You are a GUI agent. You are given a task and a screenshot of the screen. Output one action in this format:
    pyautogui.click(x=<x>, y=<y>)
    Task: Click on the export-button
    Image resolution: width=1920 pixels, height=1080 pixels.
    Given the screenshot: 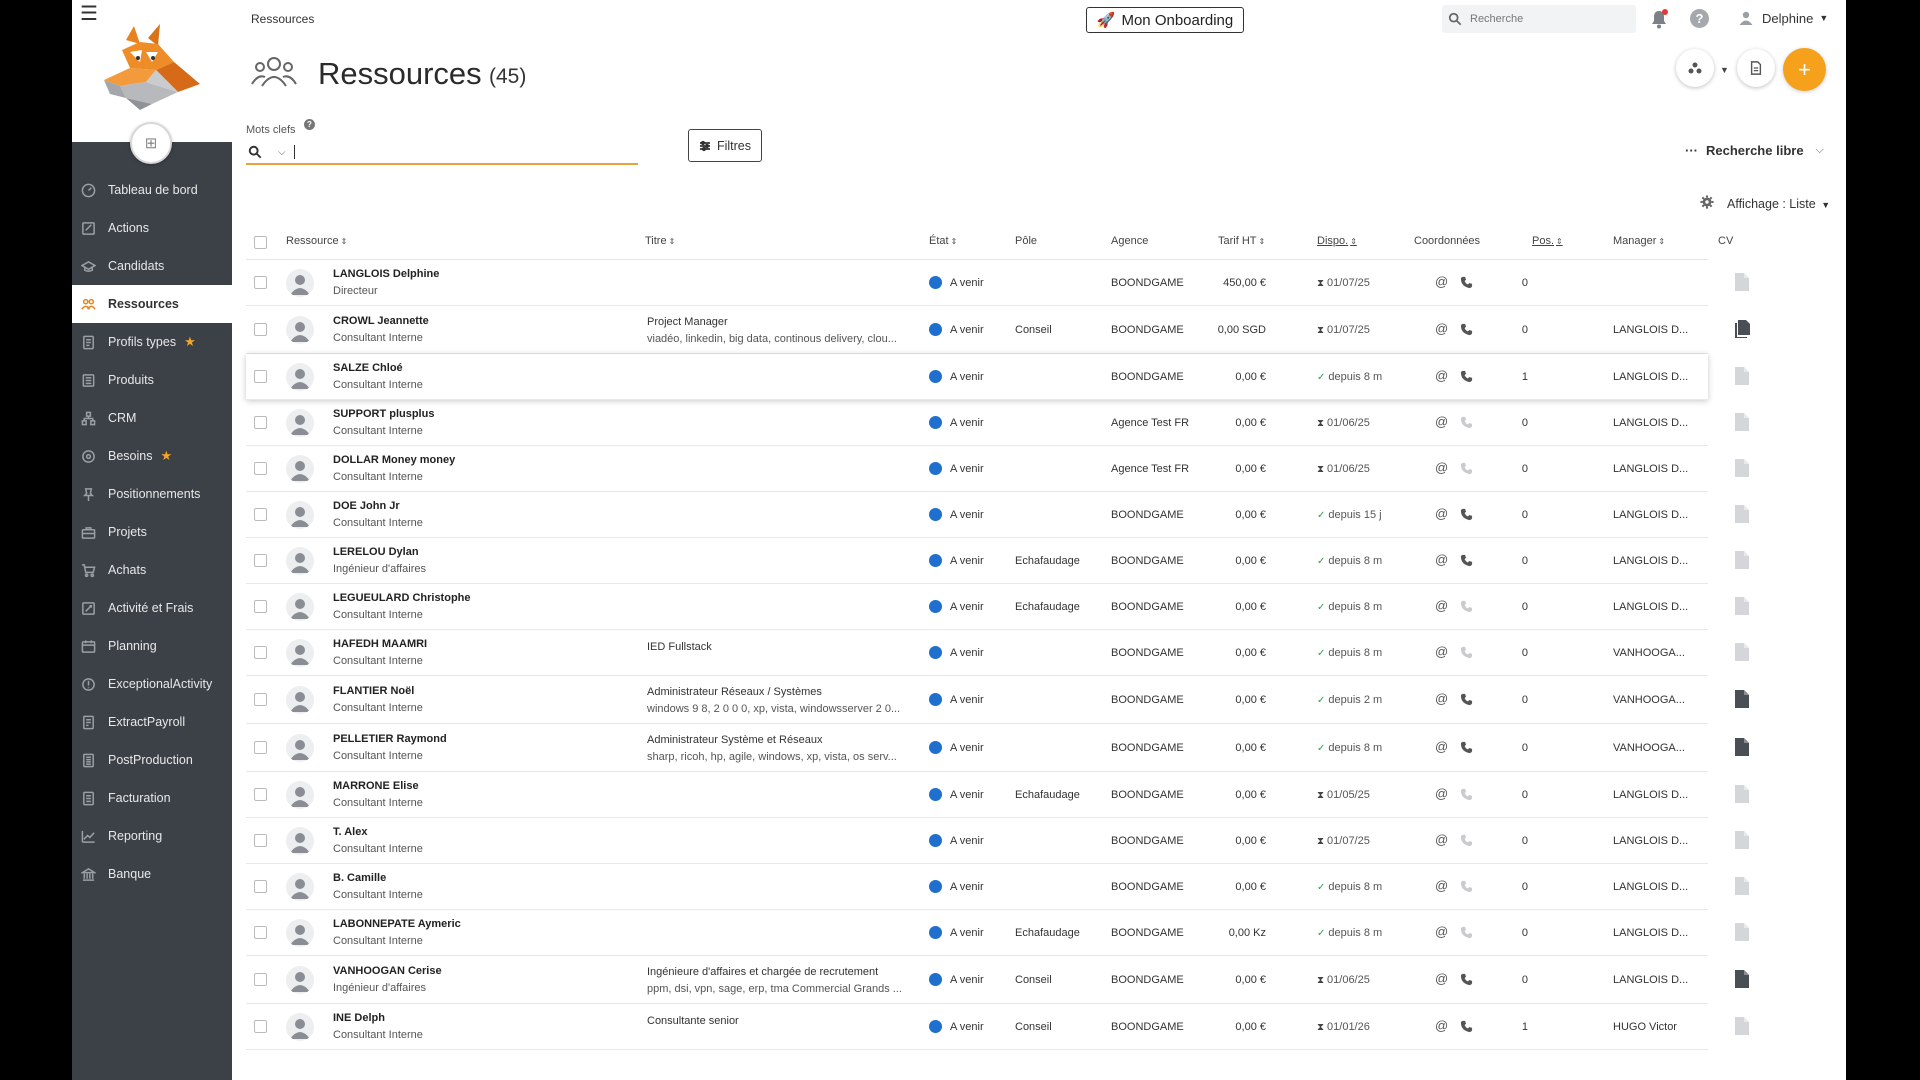 What is the action you would take?
    pyautogui.click(x=1695, y=68)
    